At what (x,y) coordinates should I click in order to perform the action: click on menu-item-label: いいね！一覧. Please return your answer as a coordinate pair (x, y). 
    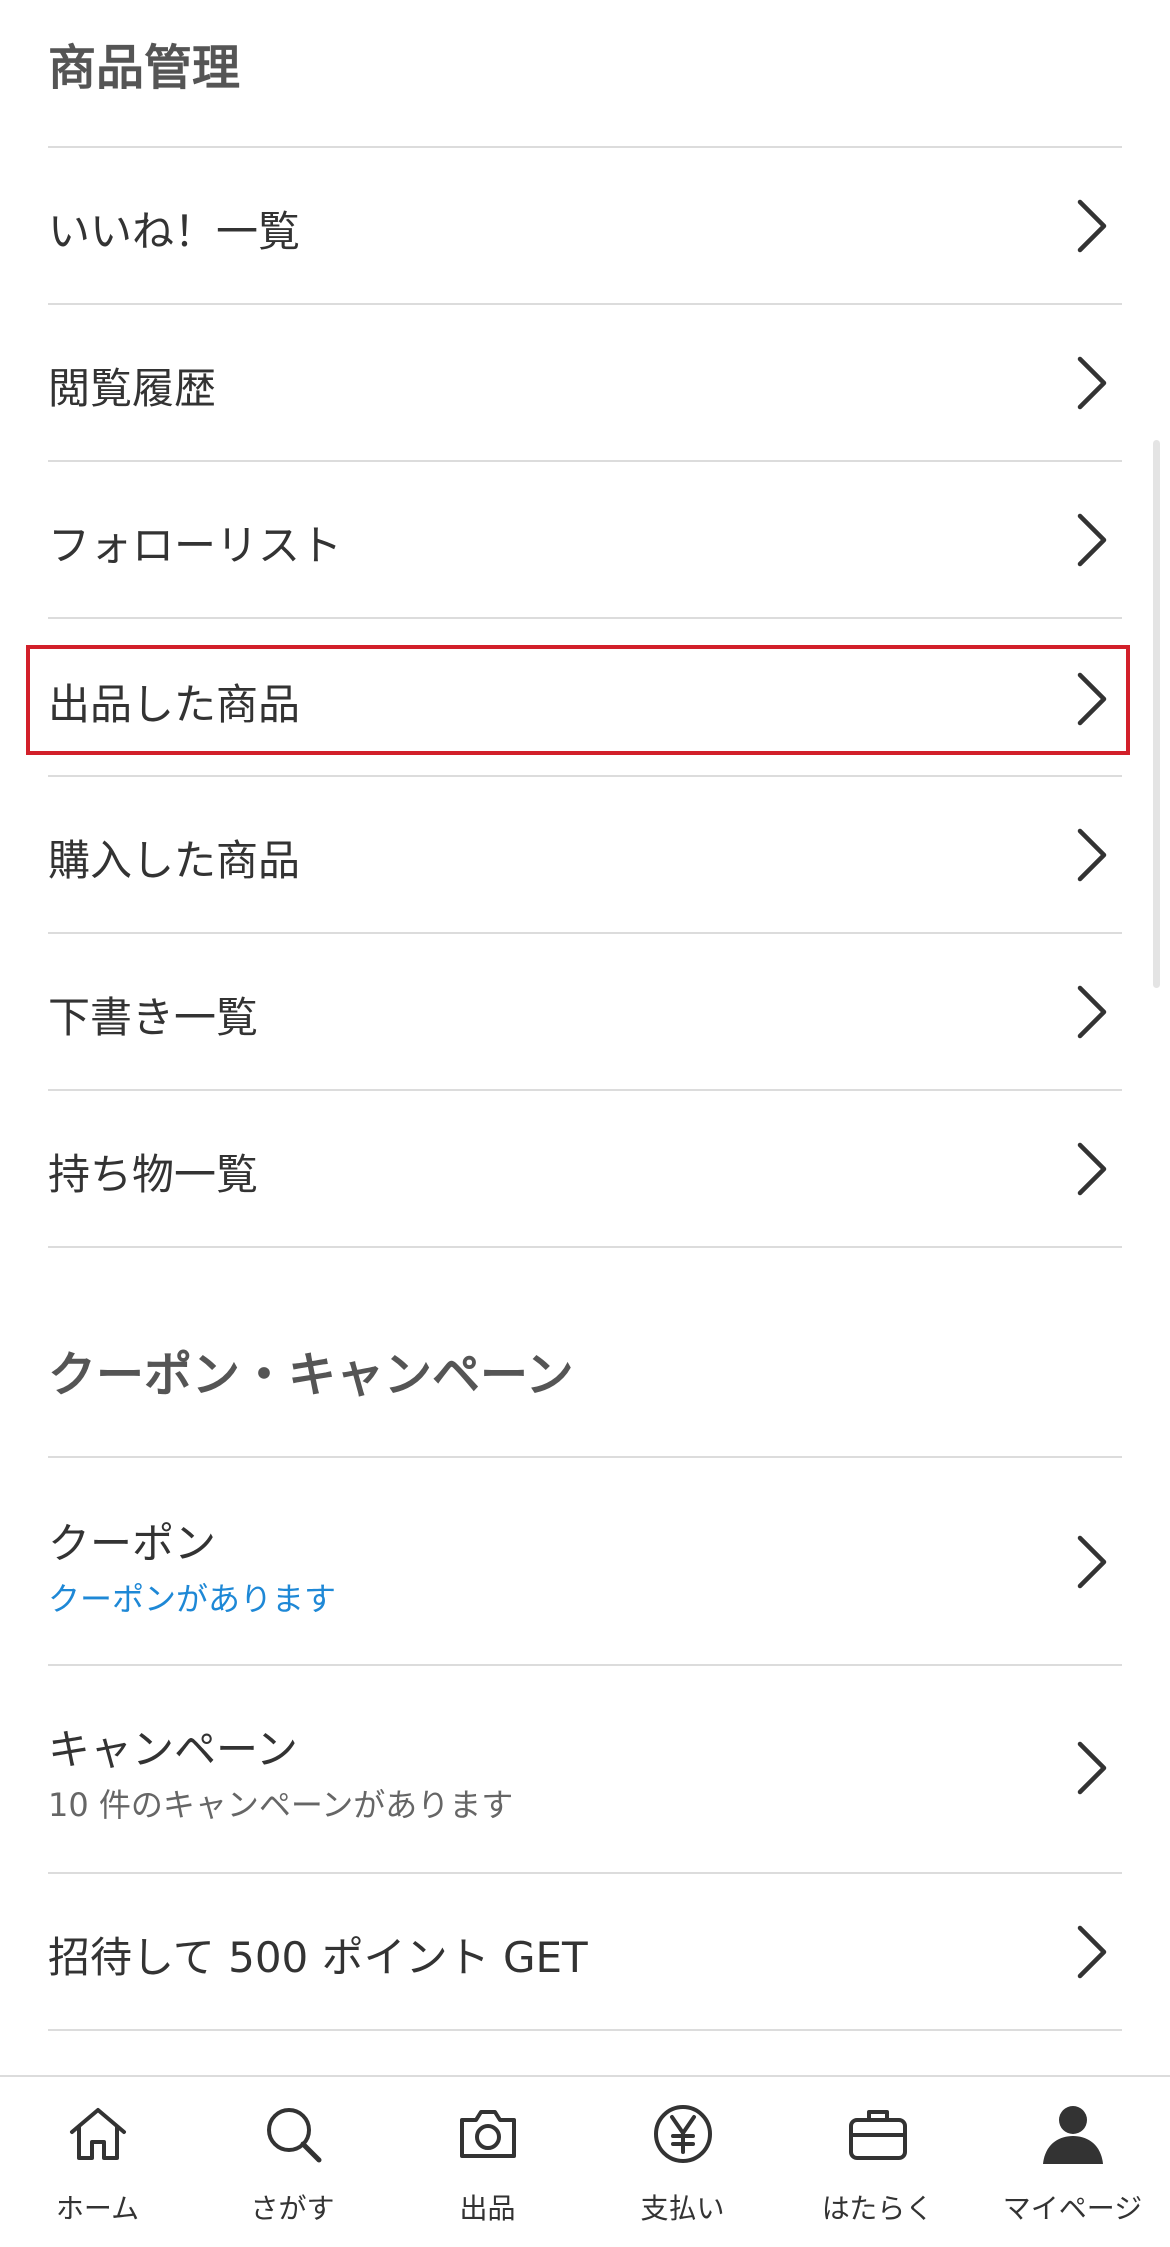
    Looking at the image, I should click on (174, 231).